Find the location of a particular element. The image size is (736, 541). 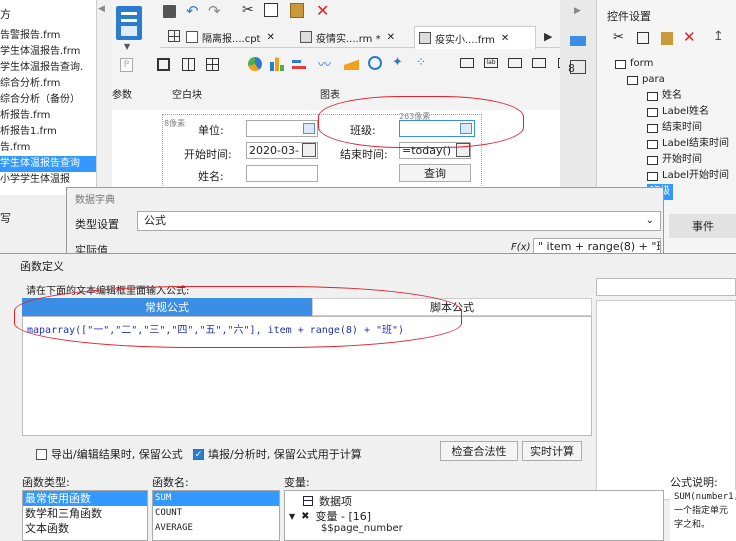

panel-cut-icon: ✂ is located at coordinates (618, 37).